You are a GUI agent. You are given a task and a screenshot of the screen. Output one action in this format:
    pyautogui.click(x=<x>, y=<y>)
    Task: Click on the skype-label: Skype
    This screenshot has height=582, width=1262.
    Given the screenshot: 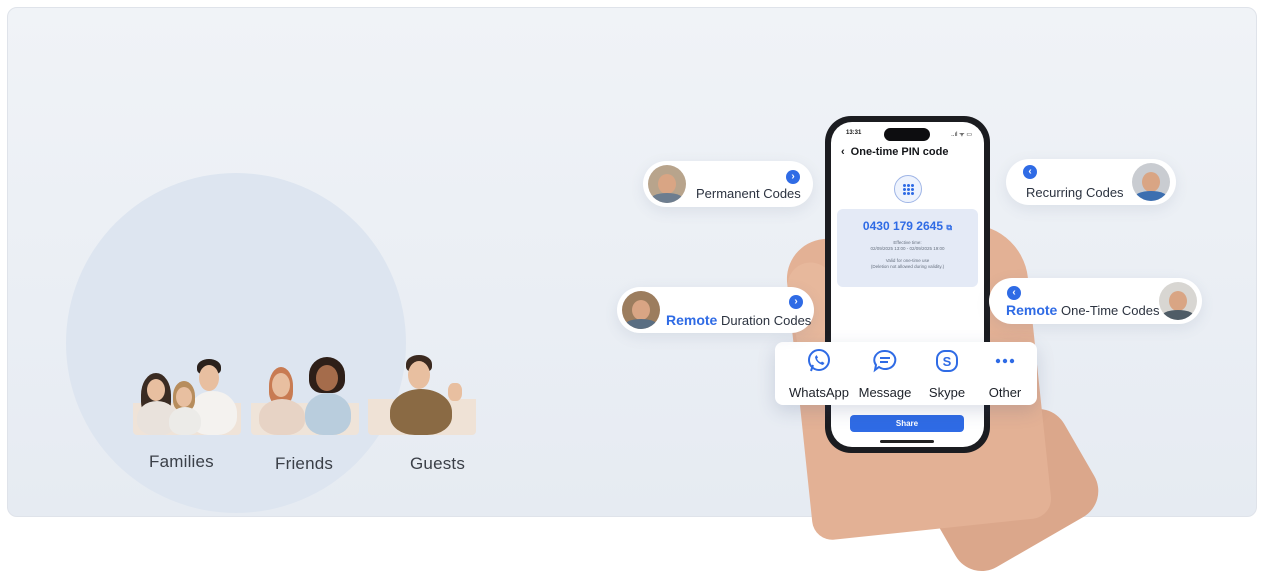 What is the action you would take?
    pyautogui.click(x=947, y=392)
    